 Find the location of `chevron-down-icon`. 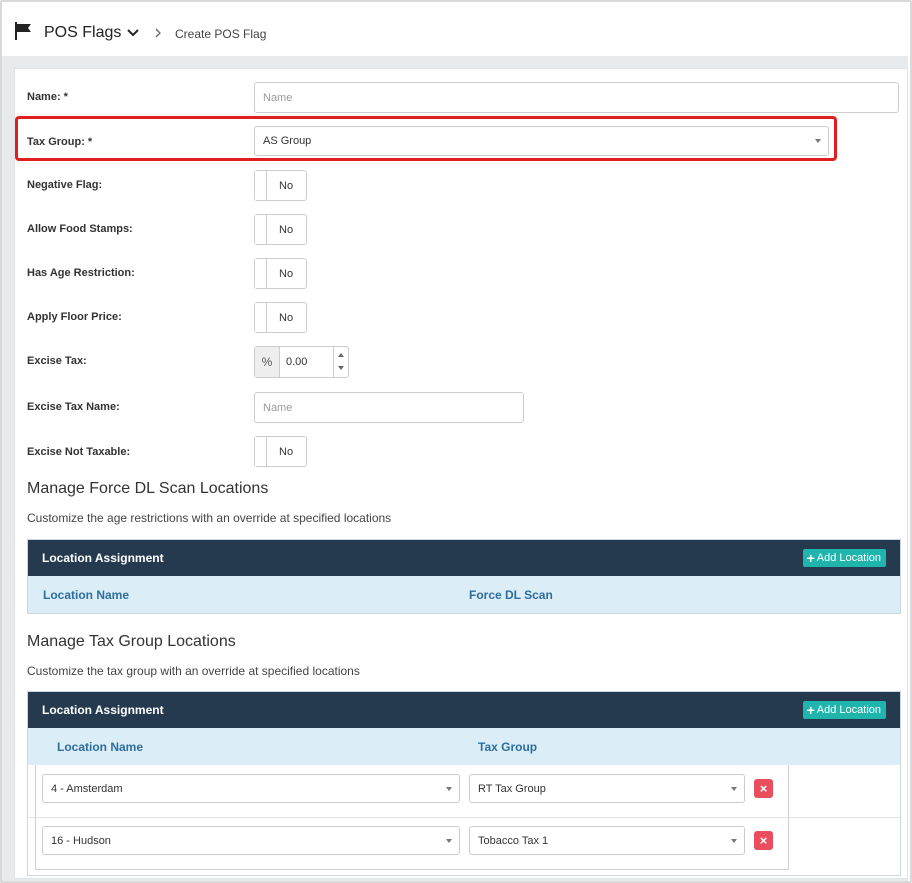

chevron-down-icon is located at coordinates (133, 33).